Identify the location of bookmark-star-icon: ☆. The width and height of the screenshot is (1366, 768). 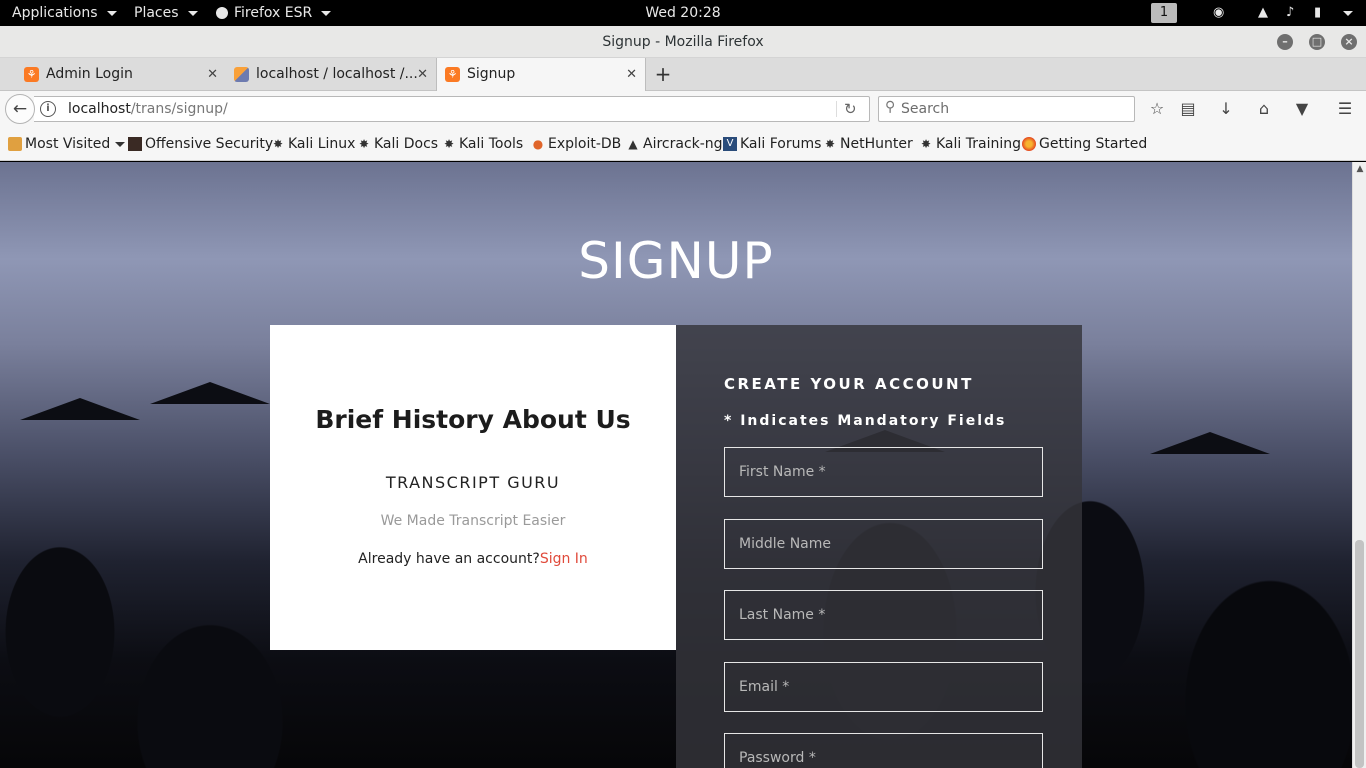
(1157, 109).